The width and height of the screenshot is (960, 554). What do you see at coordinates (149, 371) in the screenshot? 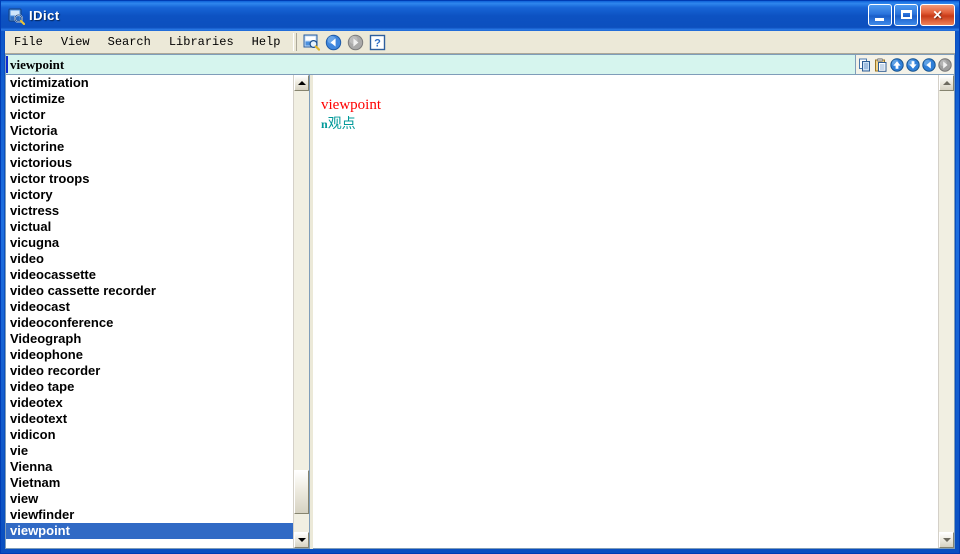
I see `word-list-item: video recorder` at bounding box center [149, 371].